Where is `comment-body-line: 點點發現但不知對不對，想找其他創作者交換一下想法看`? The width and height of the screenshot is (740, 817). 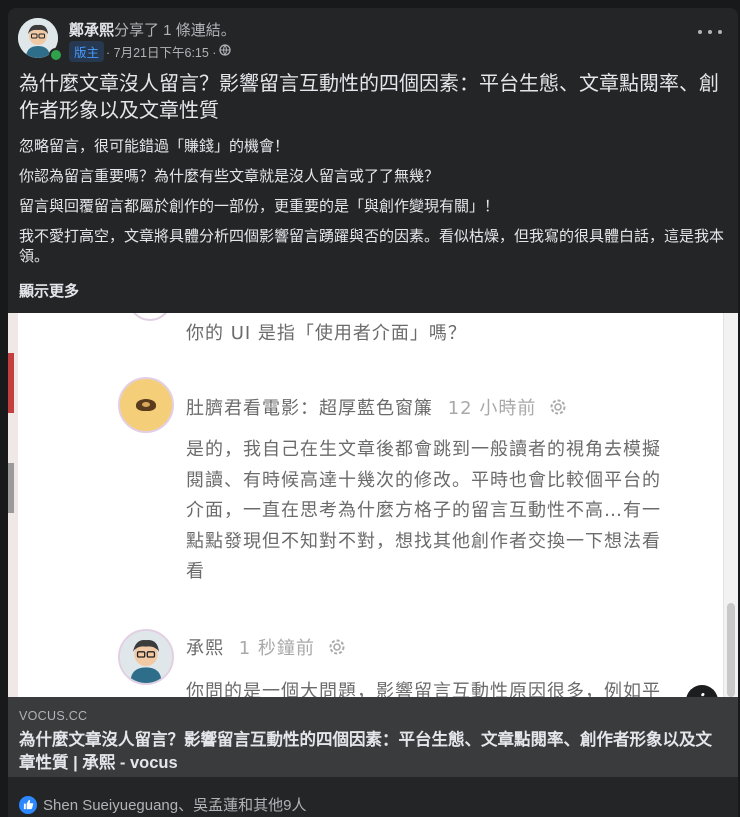 comment-body-line: 點點發現但不知對不對，想找其他創作者交換一下想法看 is located at coordinates (423, 541).